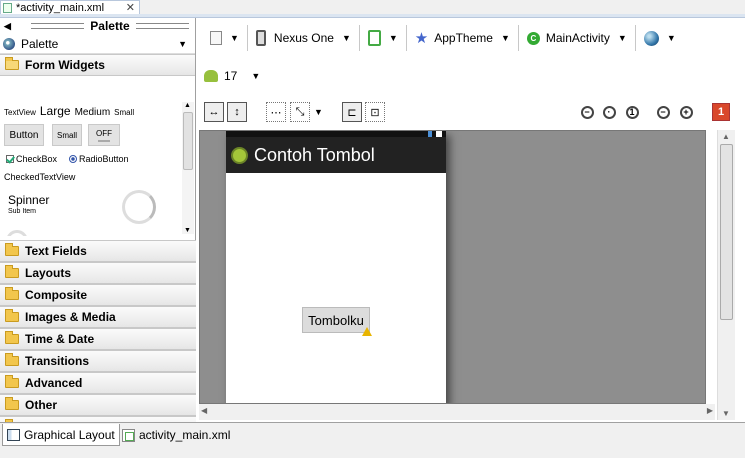  I want to click on error-count-badge: 1, so click(721, 112).